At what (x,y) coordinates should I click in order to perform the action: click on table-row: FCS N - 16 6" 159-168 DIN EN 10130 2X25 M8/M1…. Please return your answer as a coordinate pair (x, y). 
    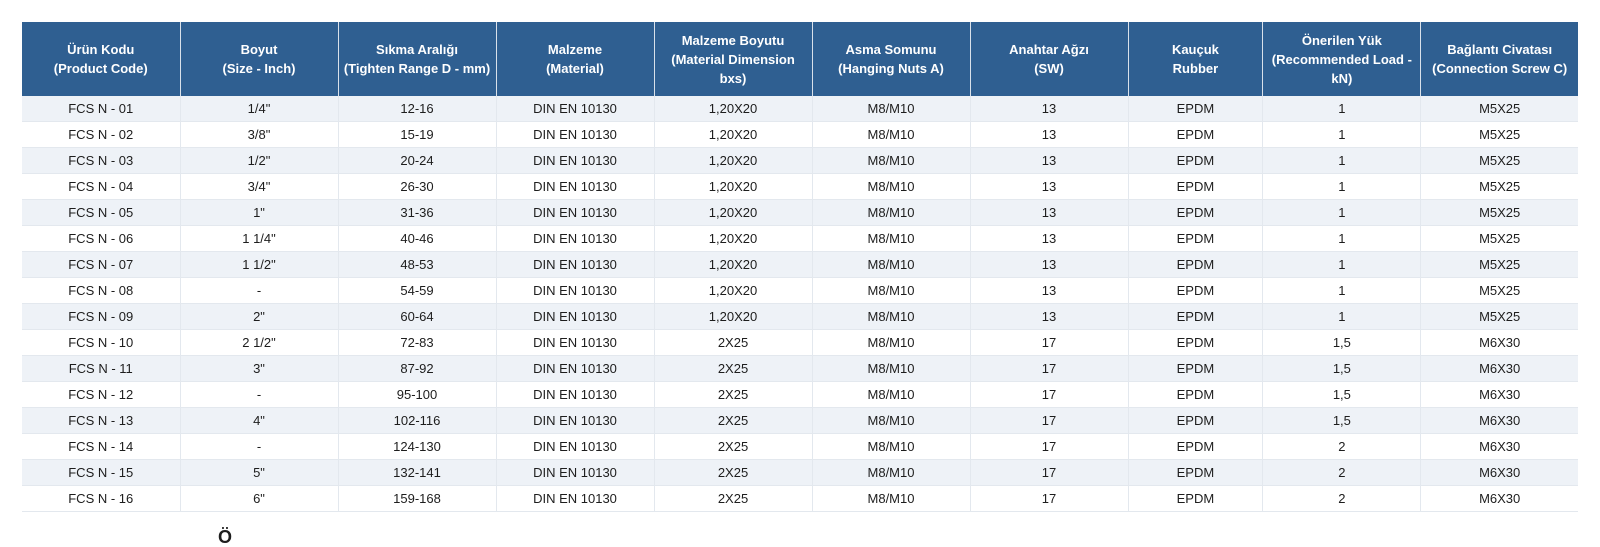
    Looking at the image, I should click on (800, 498).